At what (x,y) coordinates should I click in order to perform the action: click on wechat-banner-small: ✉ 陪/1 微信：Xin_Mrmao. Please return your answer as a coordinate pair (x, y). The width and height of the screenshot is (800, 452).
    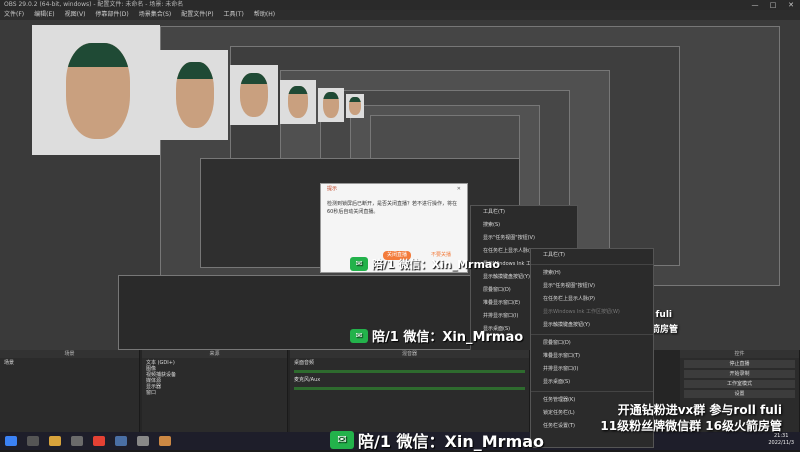
    Looking at the image, I should click on (425, 264).